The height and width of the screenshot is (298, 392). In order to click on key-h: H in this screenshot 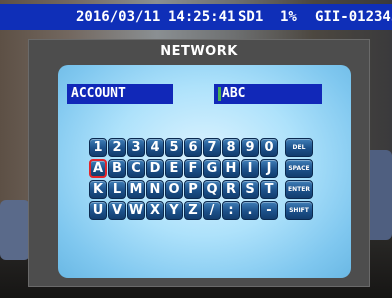, I will do `click(231, 168)`.